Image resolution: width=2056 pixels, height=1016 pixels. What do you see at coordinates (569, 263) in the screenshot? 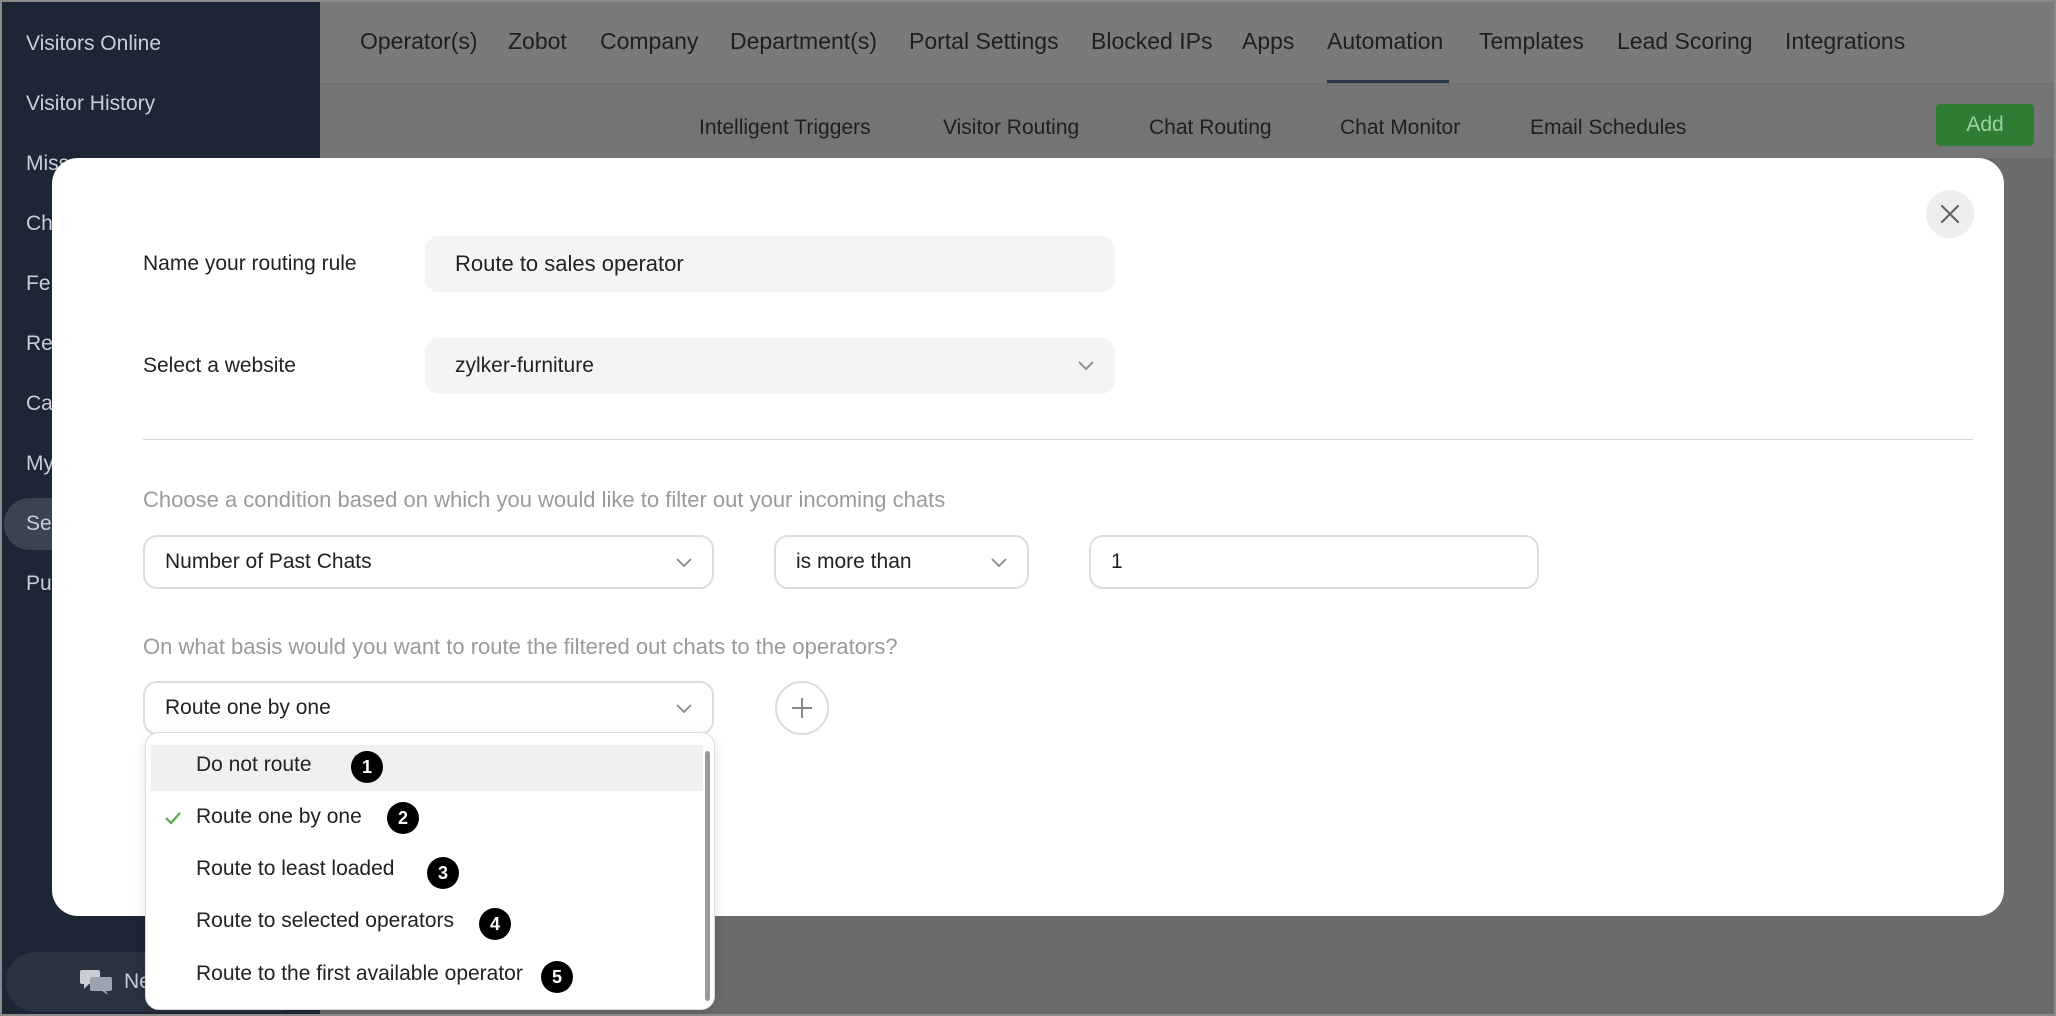
I see `rule-name-value: Route to sales operator` at bounding box center [569, 263].